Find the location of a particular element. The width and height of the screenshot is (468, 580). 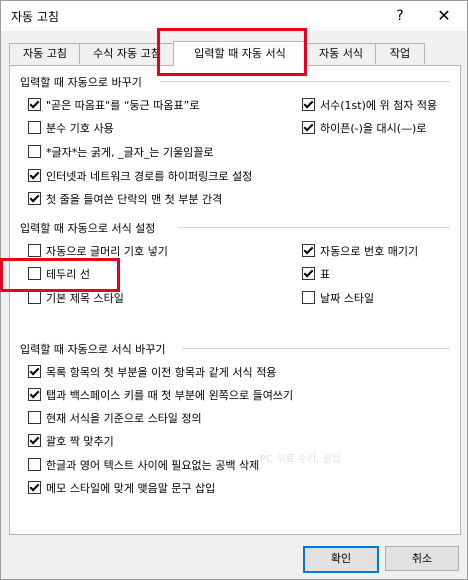

watermark-text: PC 무료 수리, 꿀팁 is located at coordinates (300, 459).